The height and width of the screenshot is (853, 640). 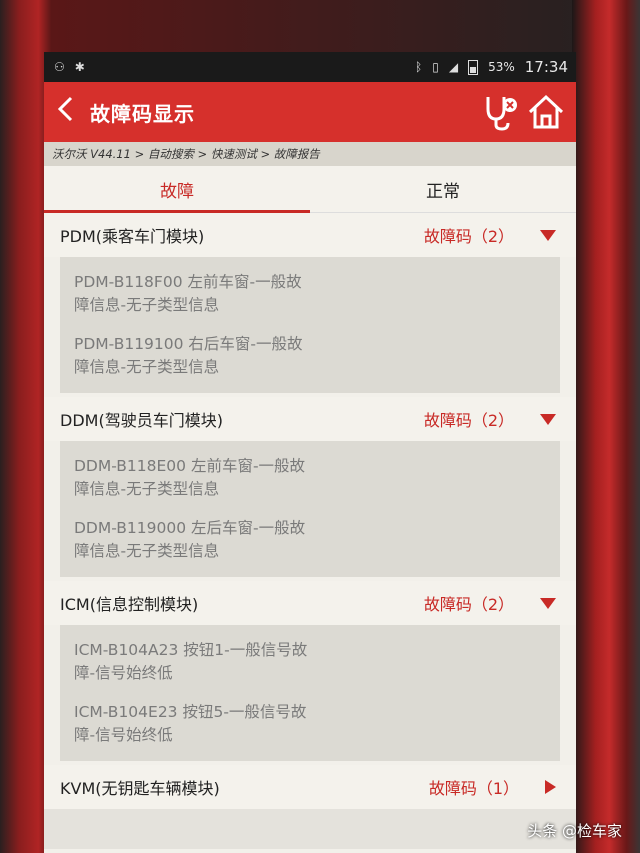 What do you see at coordinates (140, 788) in the screenshot?
I see `group-name: KVM(无钥匙车辆模块)` at bounding box center [140, 788].